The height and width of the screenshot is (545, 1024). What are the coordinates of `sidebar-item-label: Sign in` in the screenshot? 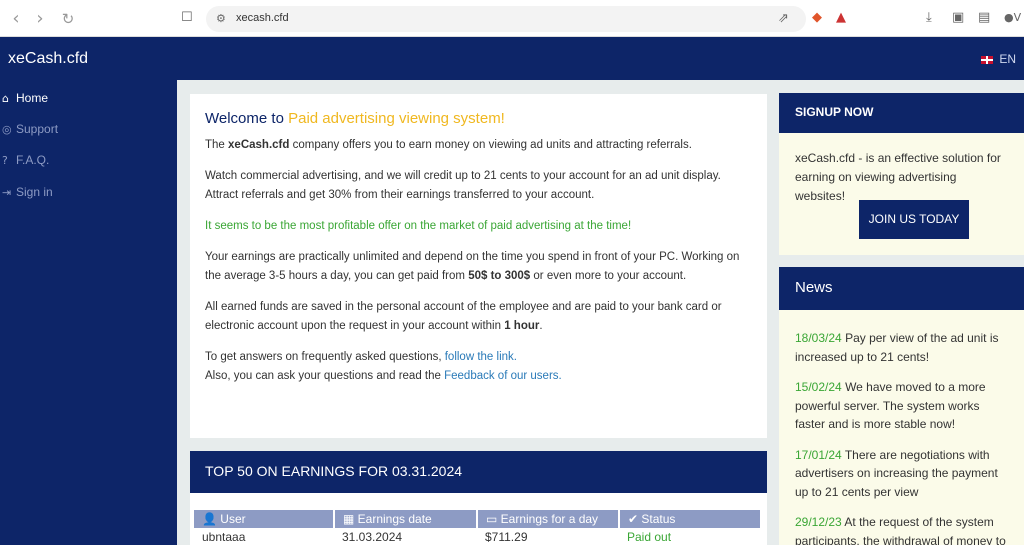 It's located at (34, 192).